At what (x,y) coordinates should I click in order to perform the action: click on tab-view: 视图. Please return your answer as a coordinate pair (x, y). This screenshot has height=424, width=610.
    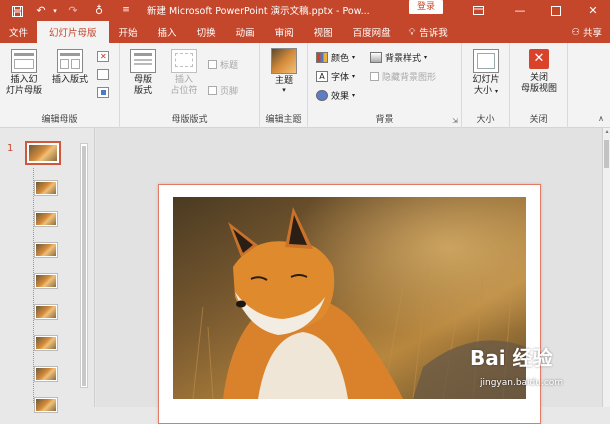
    Looking at the image, I should click on (323, 32).